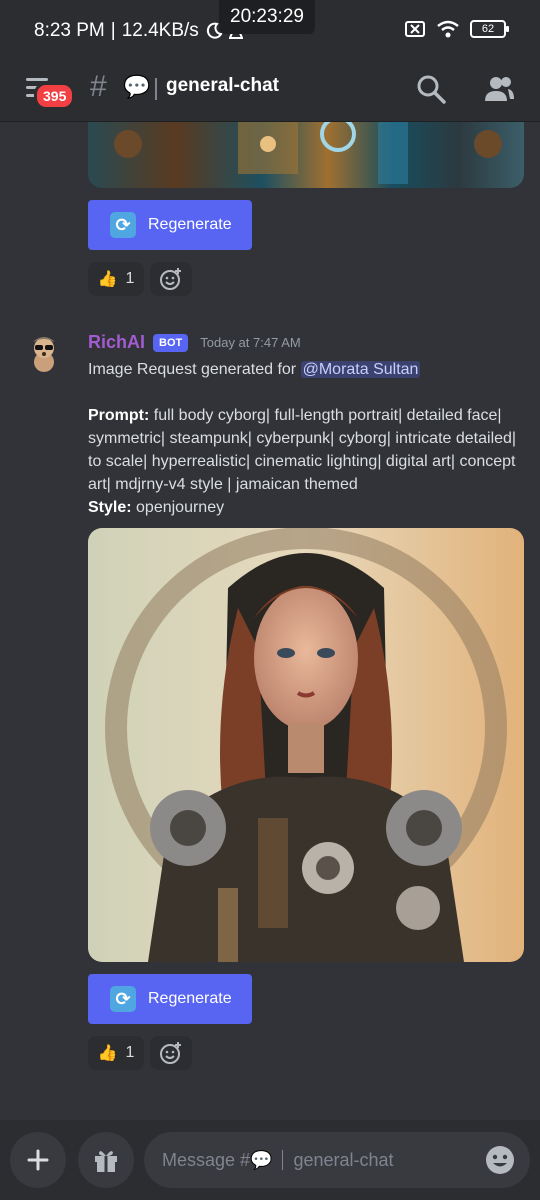 The height and width of the screenshot is (1200, 540). Describe the element at coordinates (343, 1159) in the screenshot. I see `placeholder-channel: general-chat` at that location.